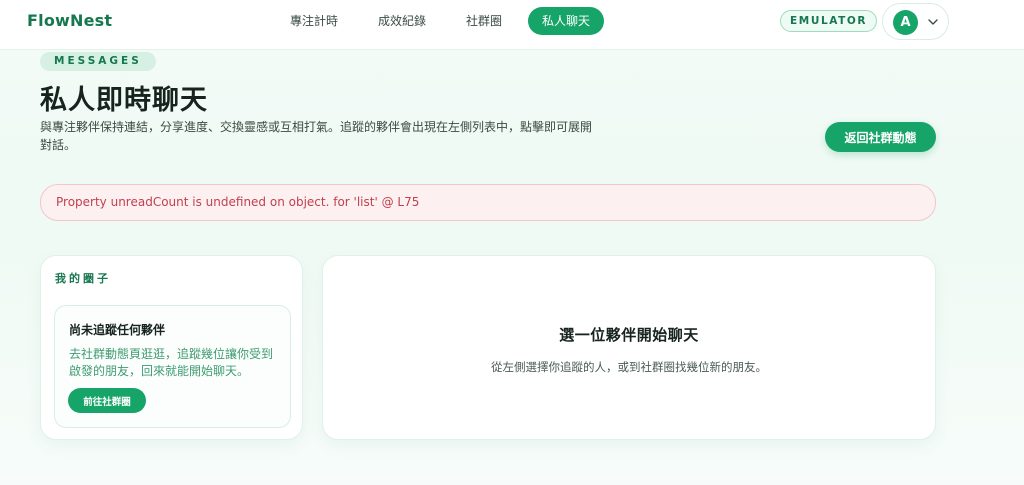  What do you see at coordinates (829, 21) in the screenshot?
I see `emulator-badge: EMULATOR` at bounding box center [829, 21].